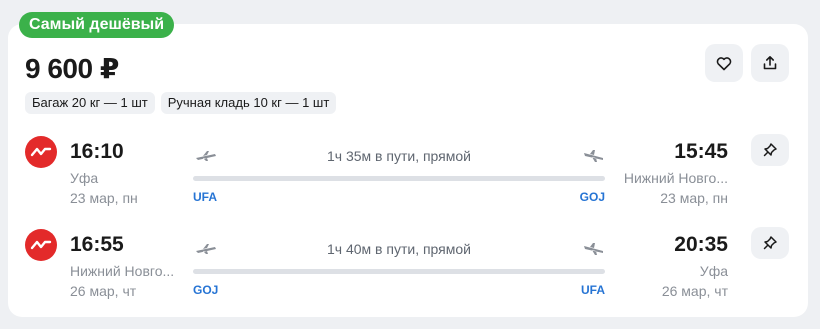 The image size is (820, 329). What do you see at coordinates (694, 291) in the screenshot?
I see `arrival-date: 26 мар, чт` at bounding box center [694, 291].